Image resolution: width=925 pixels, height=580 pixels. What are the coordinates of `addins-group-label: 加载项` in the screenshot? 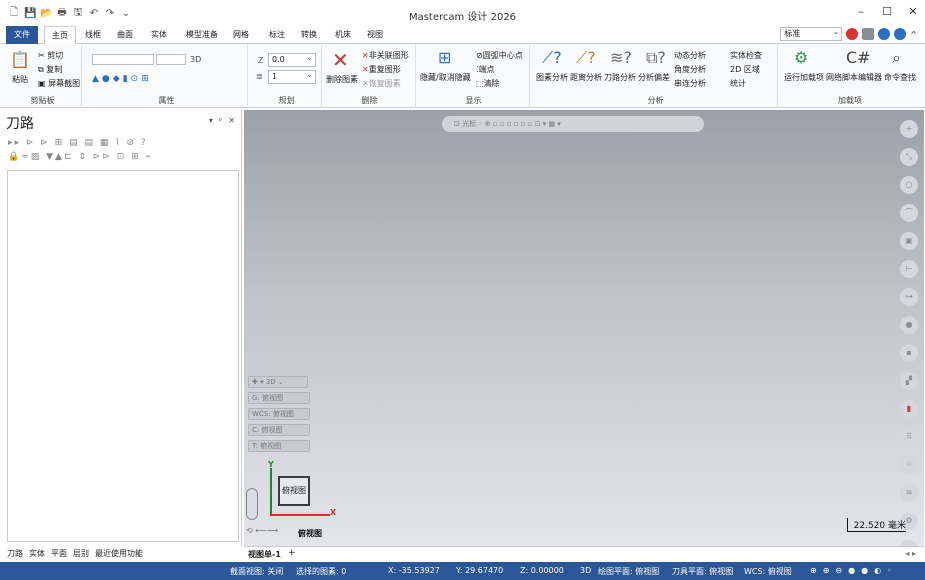 It's located at (850, 100).